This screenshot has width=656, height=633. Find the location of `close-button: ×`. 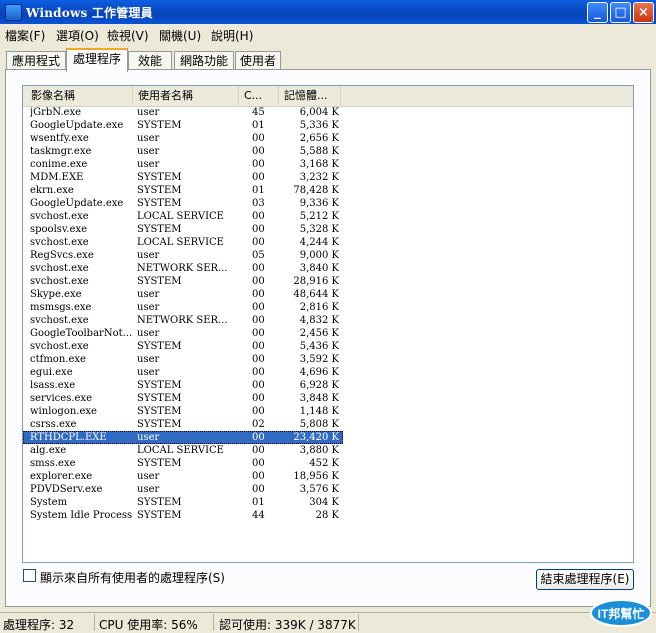

close-button: × is located at coordinates (643, 12).